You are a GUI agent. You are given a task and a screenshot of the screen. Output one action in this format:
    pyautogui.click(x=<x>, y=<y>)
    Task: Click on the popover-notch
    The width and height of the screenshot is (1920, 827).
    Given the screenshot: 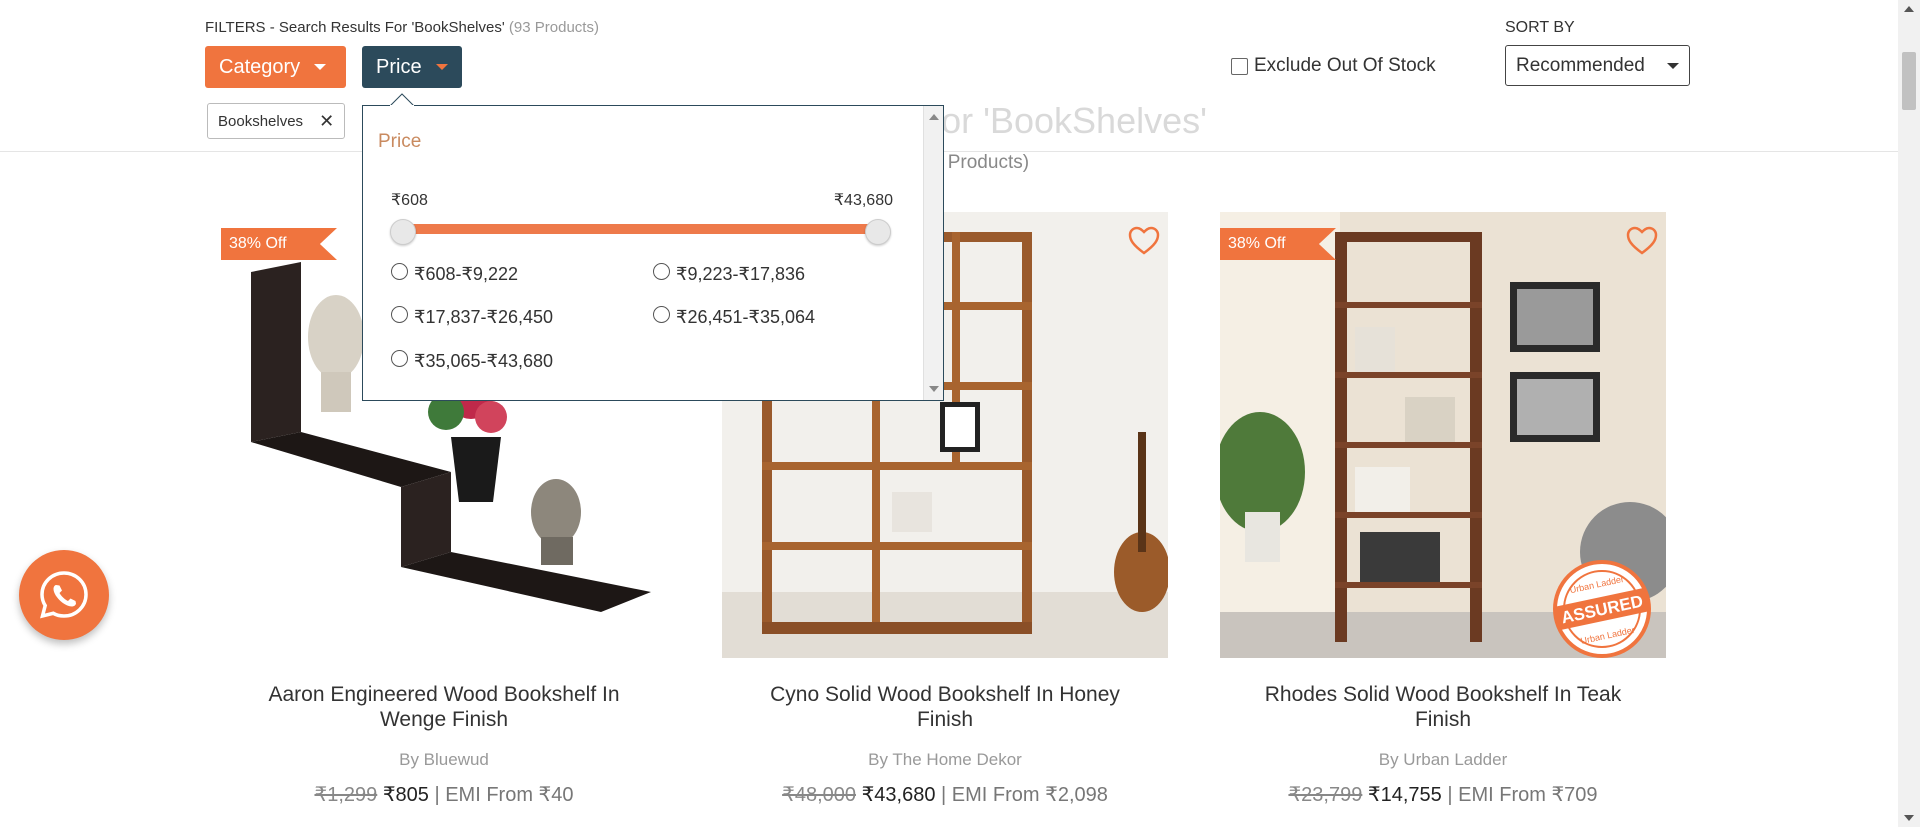 What is the action you would take?
    pyautogui.click(x=402, y=100)
    